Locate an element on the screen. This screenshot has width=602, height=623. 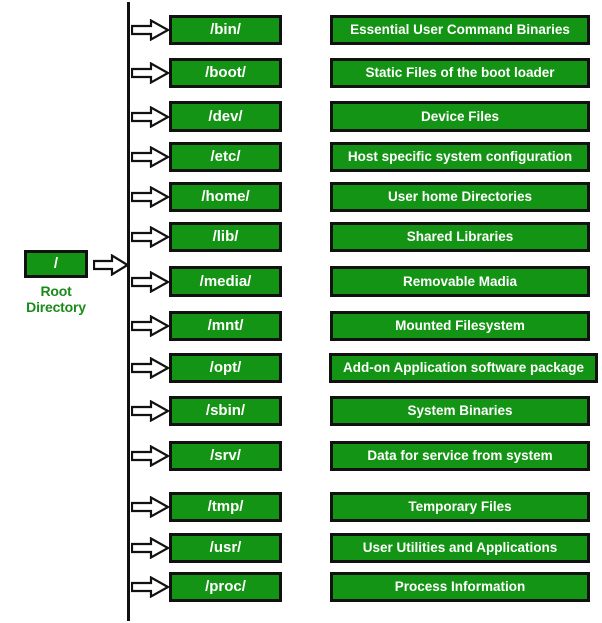
description-box-label: Shared Libraries is located at coordinates (460, 236).